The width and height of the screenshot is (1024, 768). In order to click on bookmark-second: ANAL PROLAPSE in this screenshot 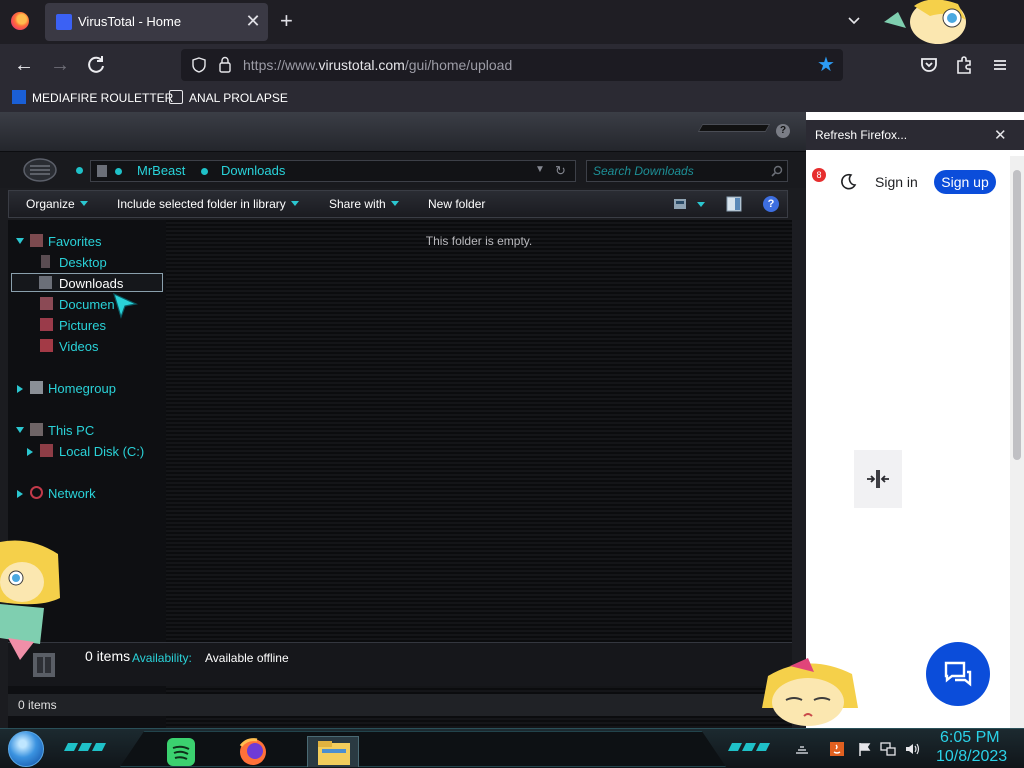, I will do `click(228, 97)`.